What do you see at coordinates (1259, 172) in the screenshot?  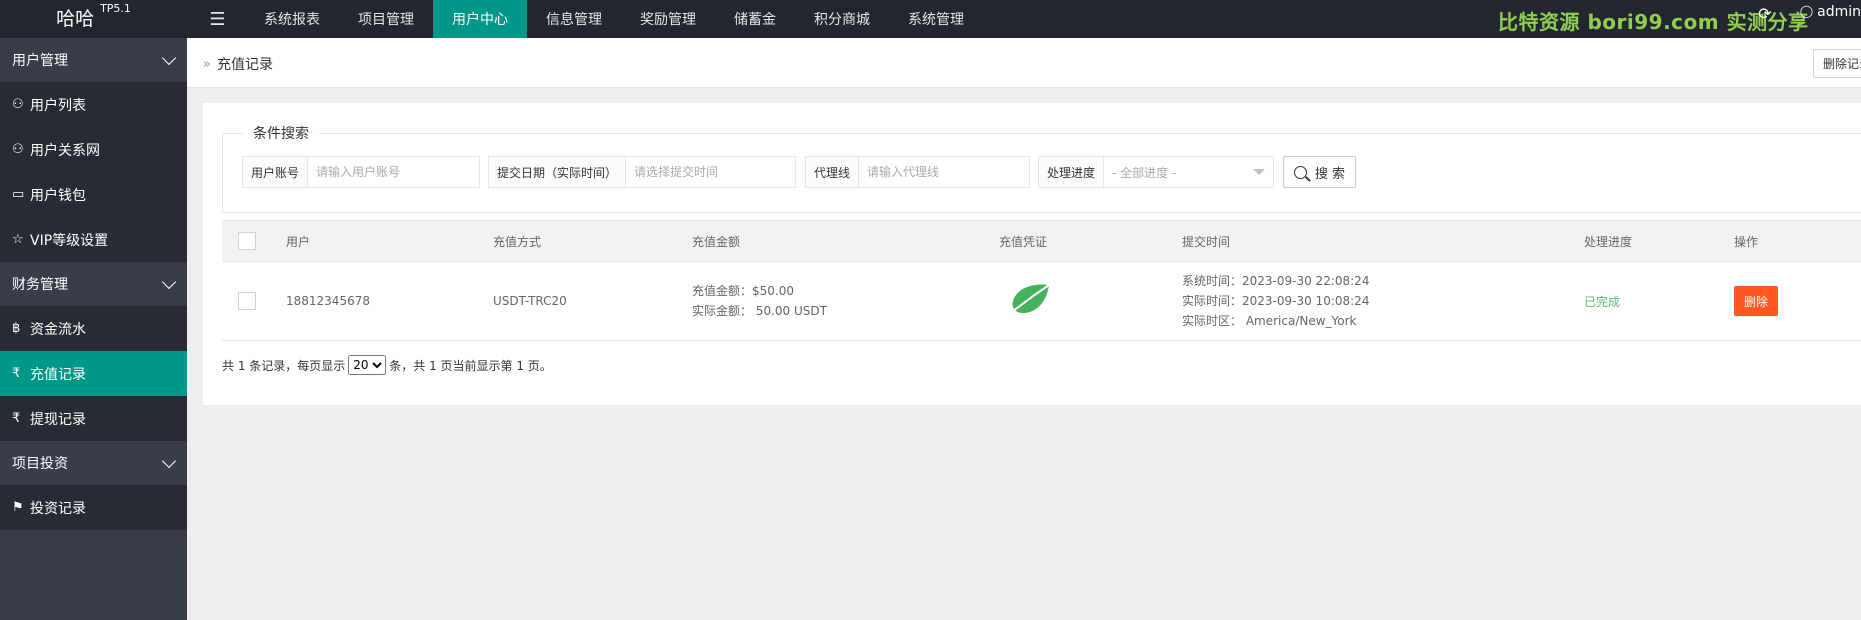 I see `caret-down-icon` at bounding box center [1259, 172].